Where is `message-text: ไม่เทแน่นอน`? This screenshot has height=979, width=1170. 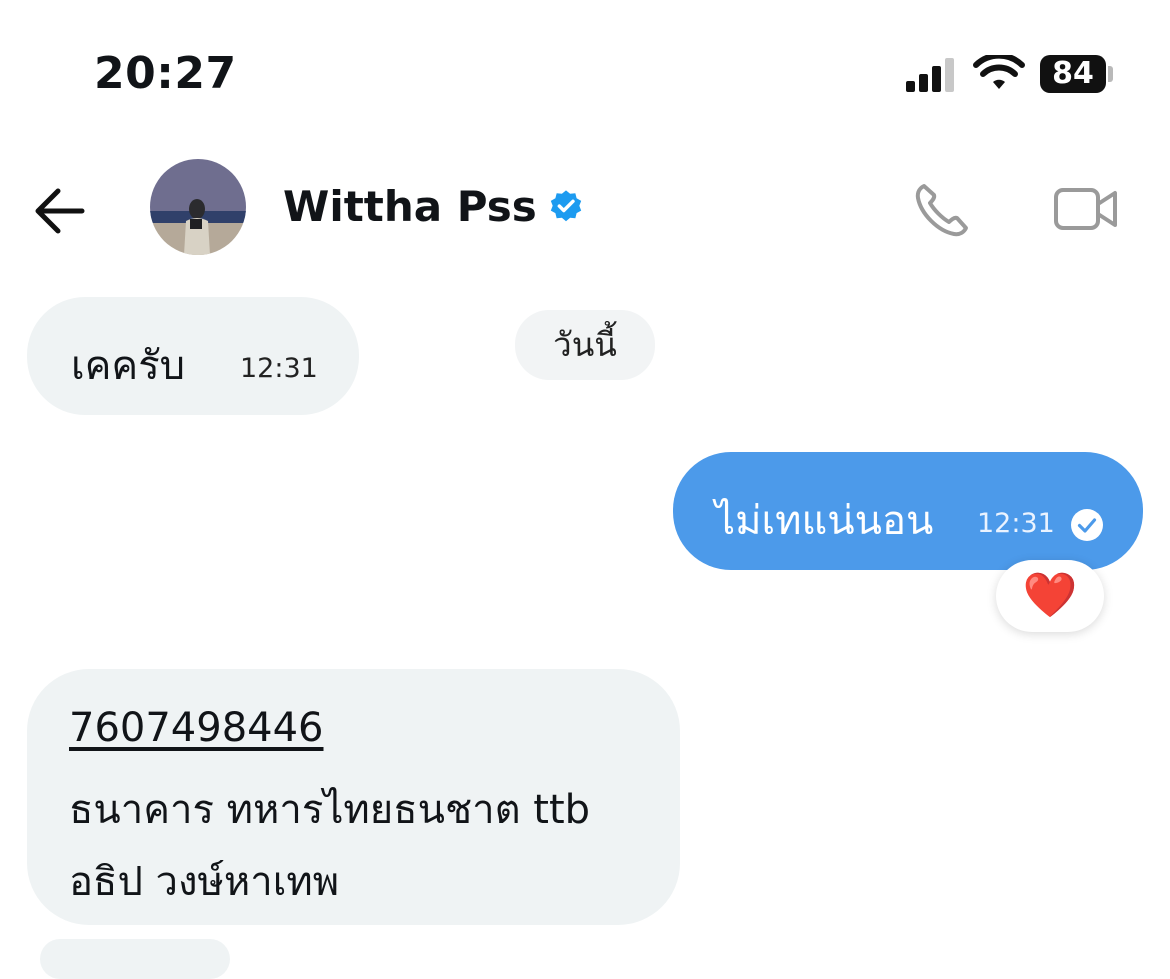
message-text: ไม่เทแน่นอน is located at coordinates (824, 521).